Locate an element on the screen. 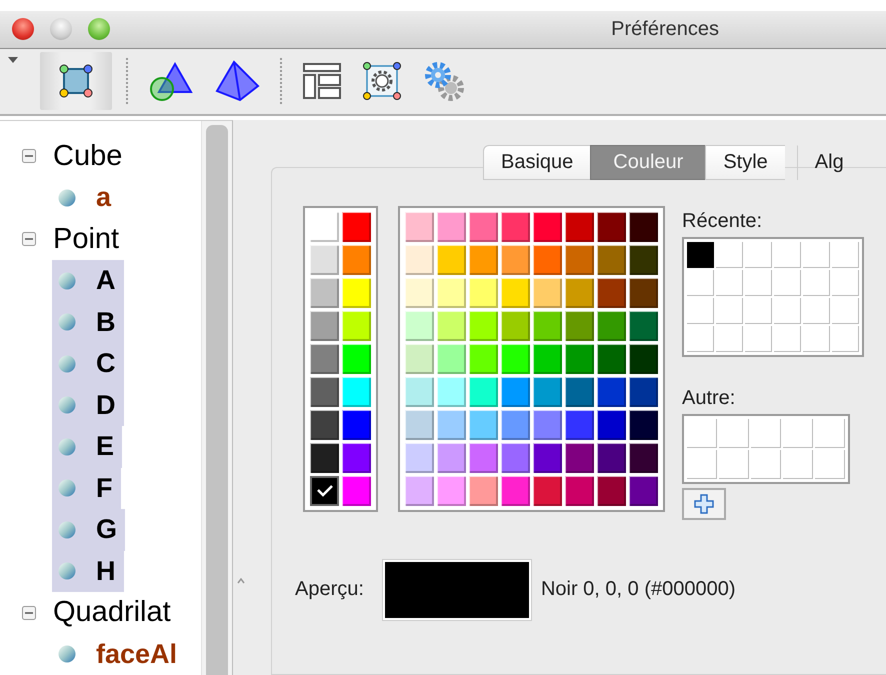 The height and width of the screenshot is (675, 886). tree-group-label: Quadrilat is located at coordinates (112, 613).